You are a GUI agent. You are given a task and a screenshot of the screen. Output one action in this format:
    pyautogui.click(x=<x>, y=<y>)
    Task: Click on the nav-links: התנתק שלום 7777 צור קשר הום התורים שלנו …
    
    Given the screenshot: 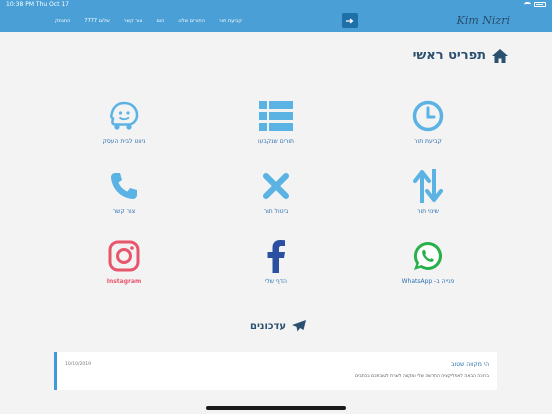 What is the action you would take?
    pyautogui.click(x=148, y=21)
    